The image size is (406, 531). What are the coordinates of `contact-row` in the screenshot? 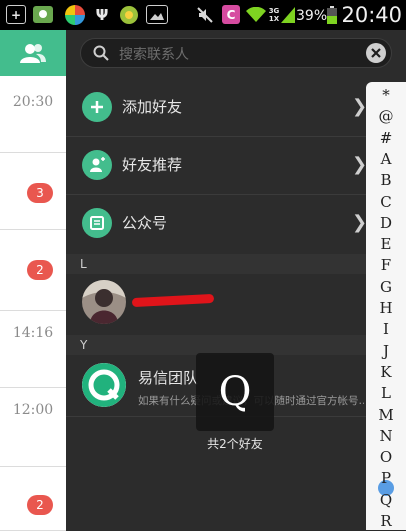 It's located at (216, 302).